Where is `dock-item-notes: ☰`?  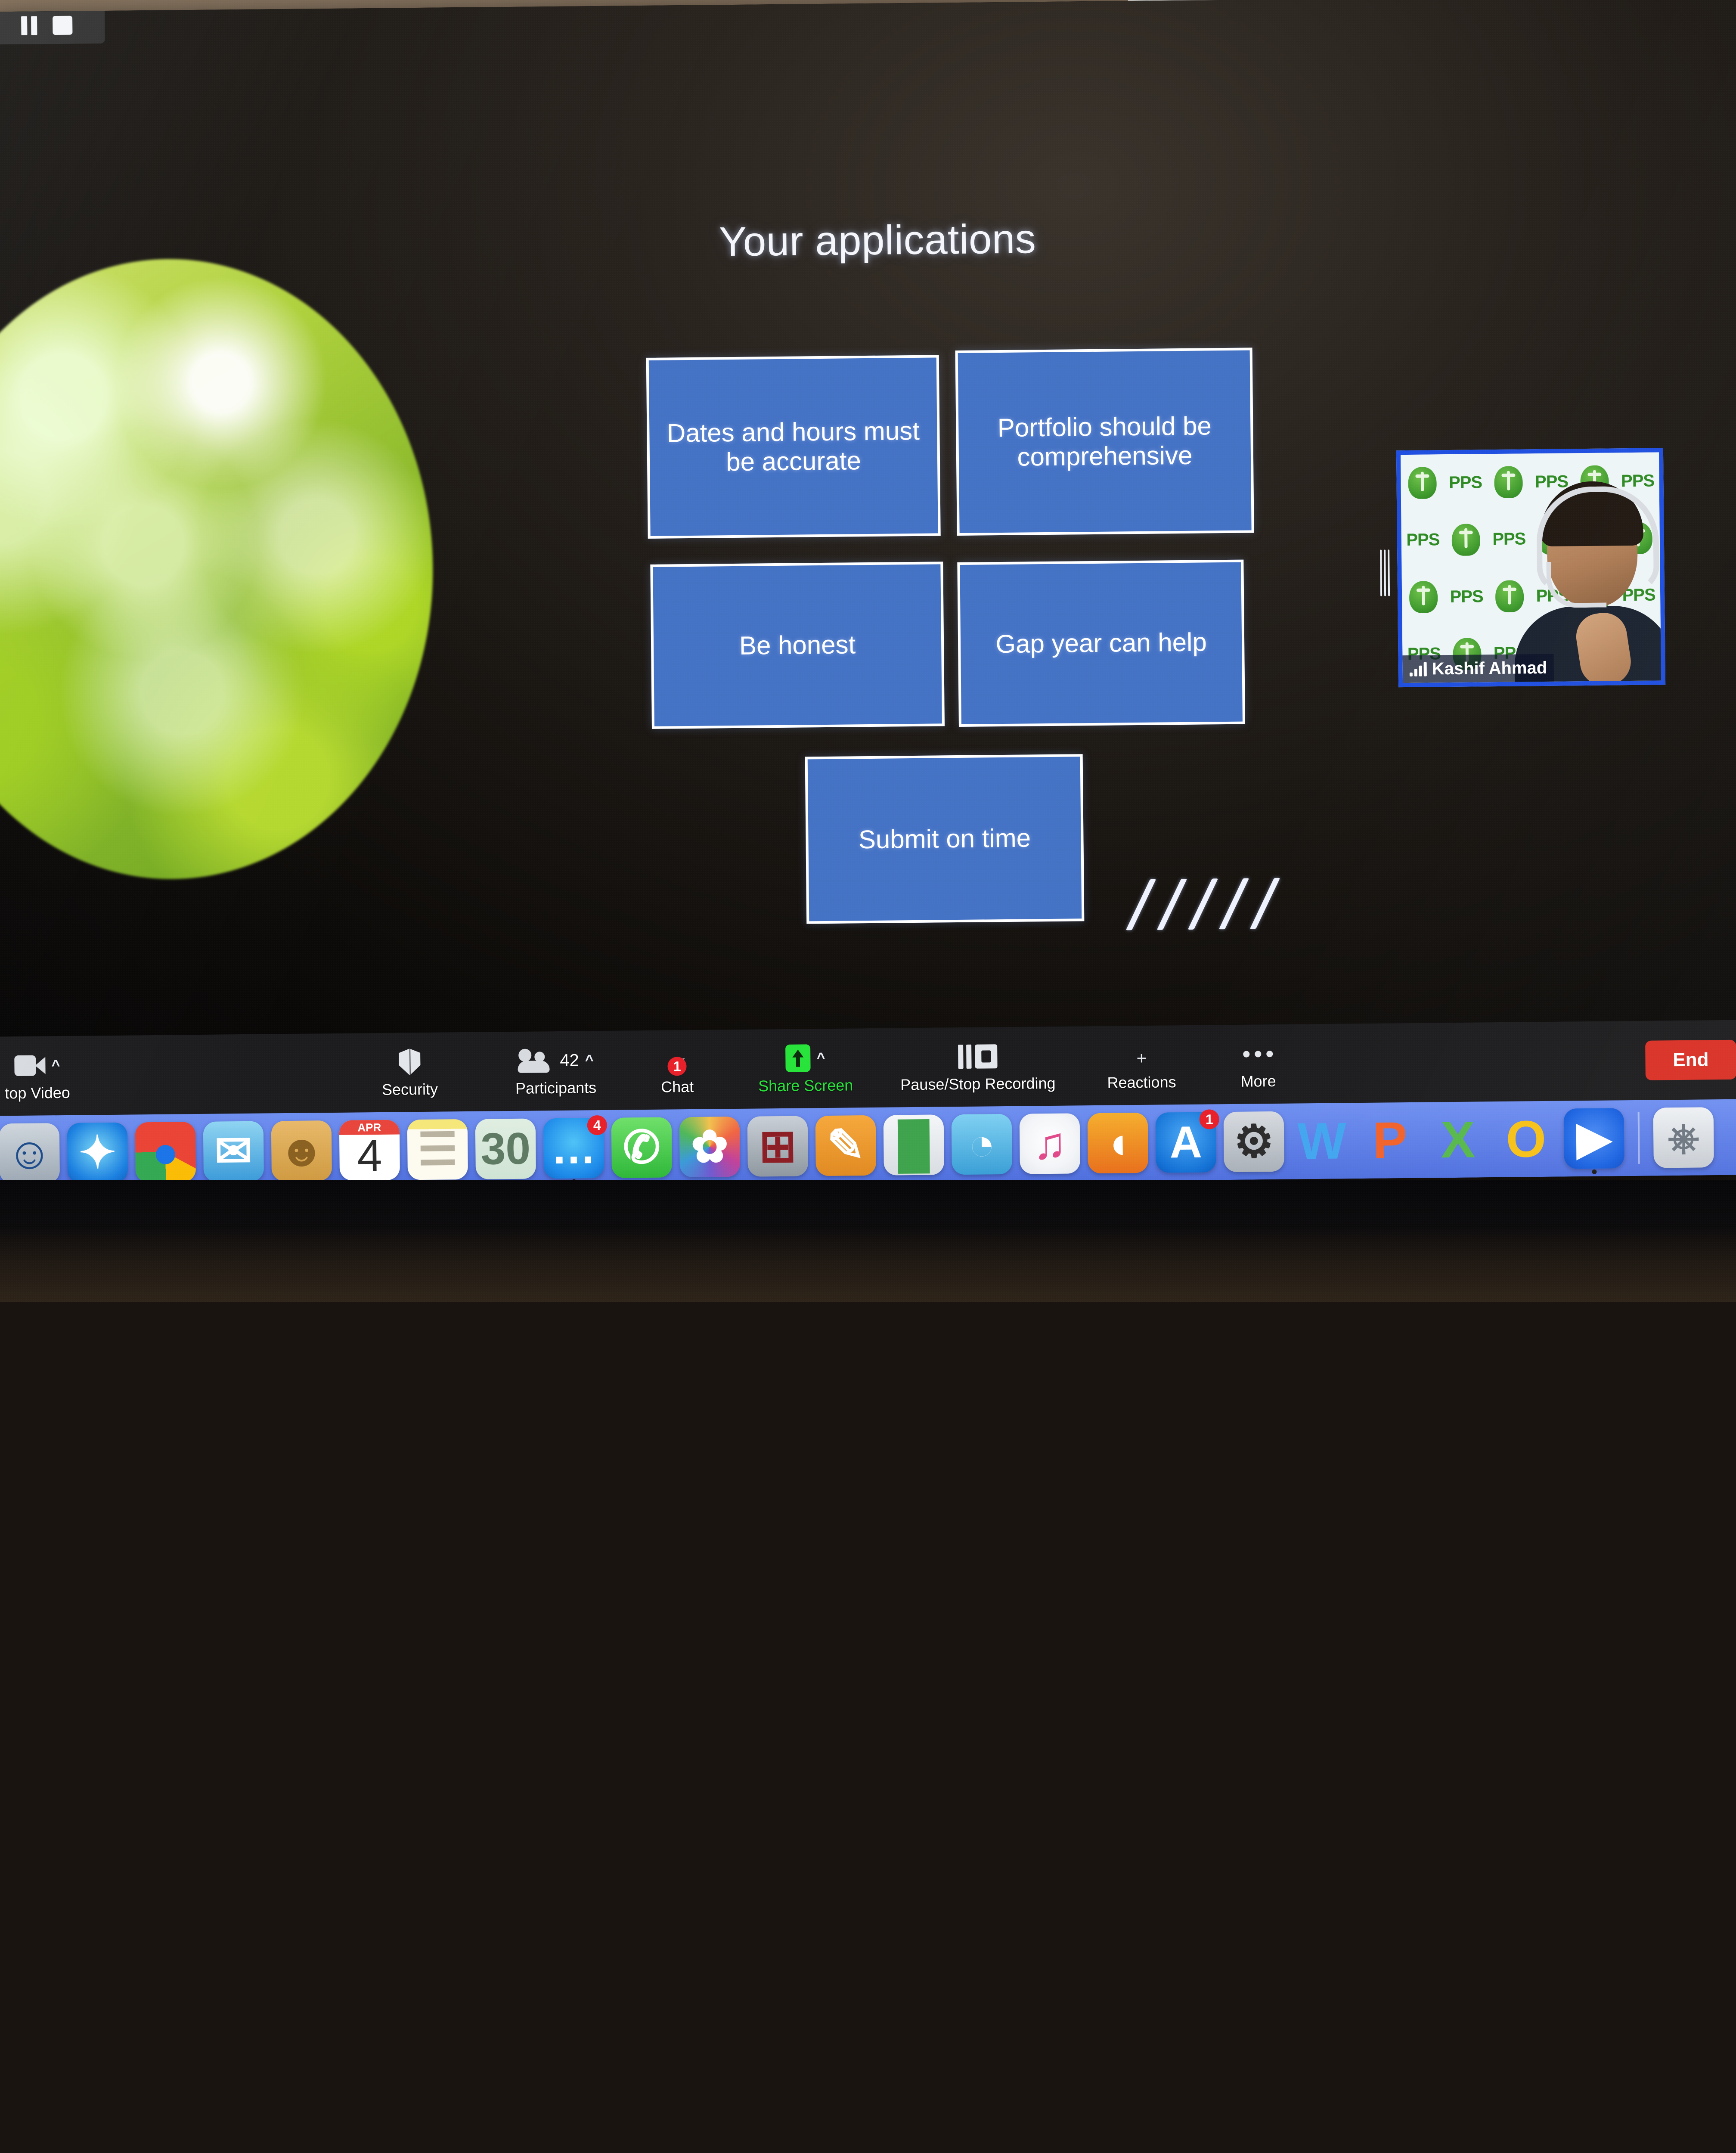 dock-item-notes: ☰ is located at coordinates (438, 1150).